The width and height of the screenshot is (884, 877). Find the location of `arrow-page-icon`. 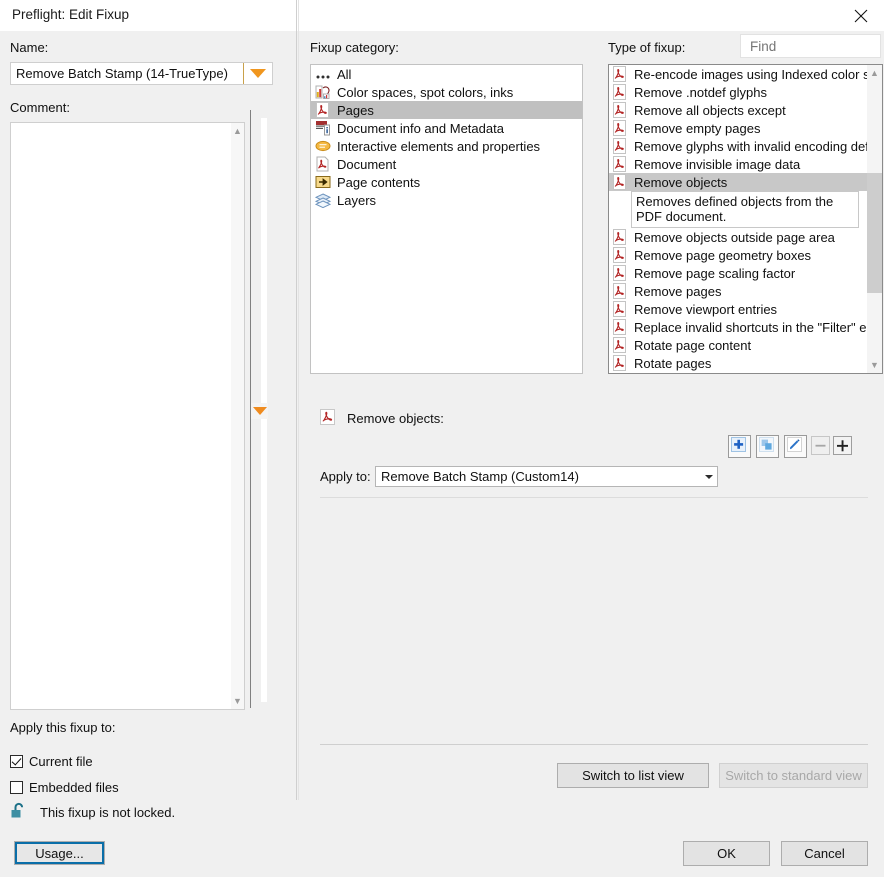

arrow-page-icon is located at coordinates (323, 182).